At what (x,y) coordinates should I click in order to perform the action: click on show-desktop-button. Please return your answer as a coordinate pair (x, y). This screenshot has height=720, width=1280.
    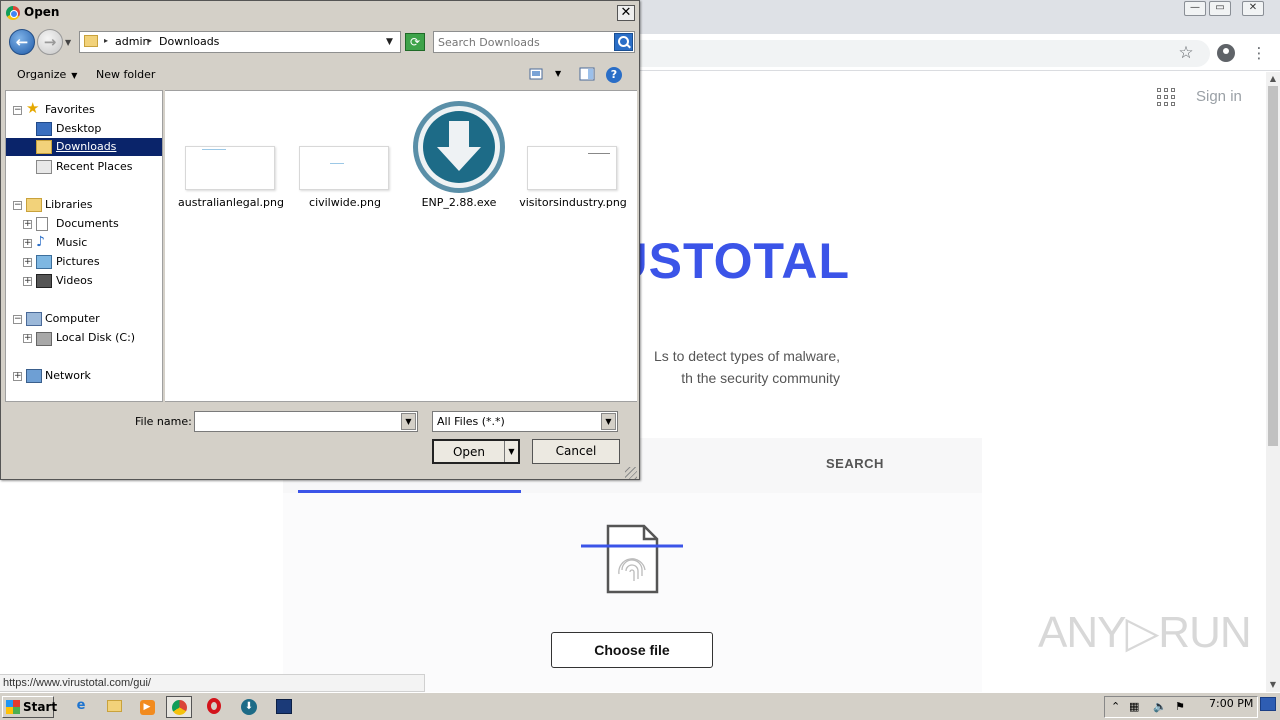
    Looking at the image, I should click on (1268, 704).